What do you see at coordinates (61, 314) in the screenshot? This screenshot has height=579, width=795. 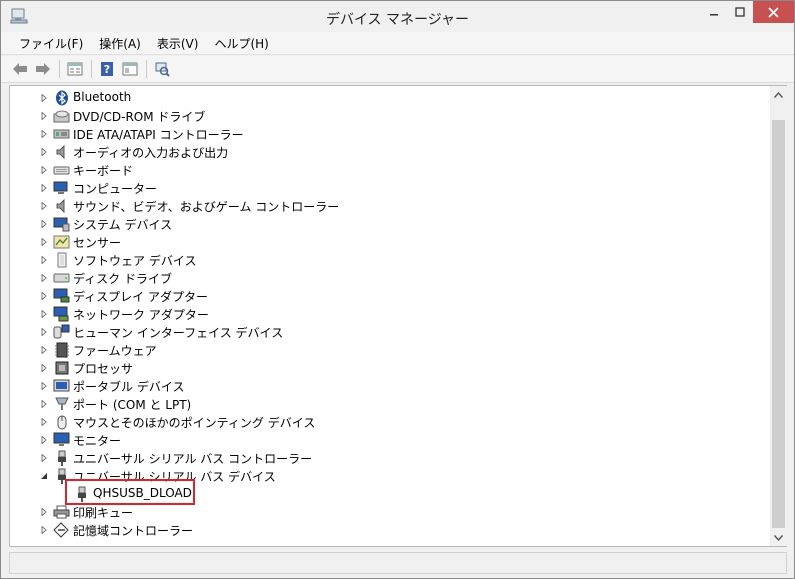 I see `network-adapter-icon` at bounding box center [61, 314].